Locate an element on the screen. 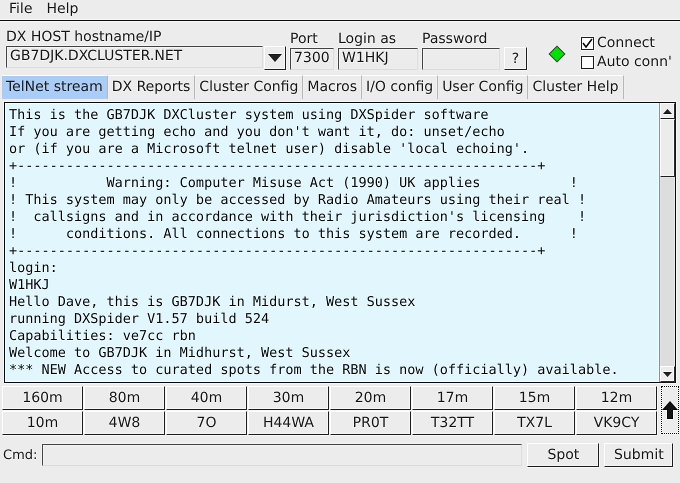  band-button: 17m is located at coordinates (452, 398).